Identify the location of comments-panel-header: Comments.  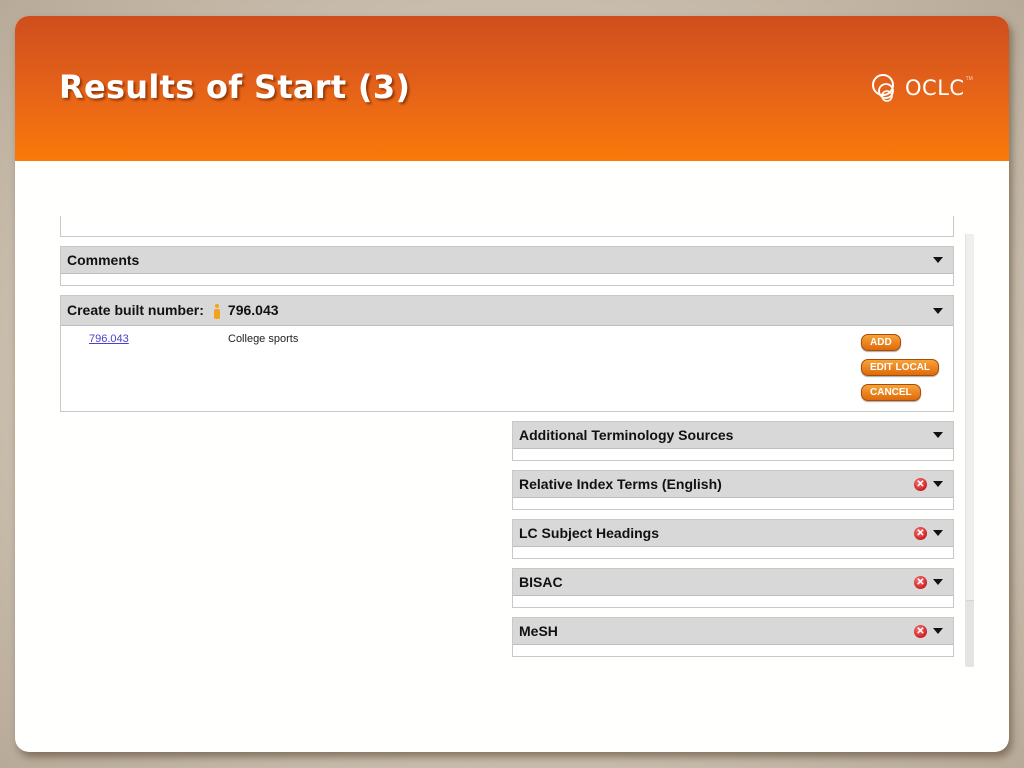
(507, 260).